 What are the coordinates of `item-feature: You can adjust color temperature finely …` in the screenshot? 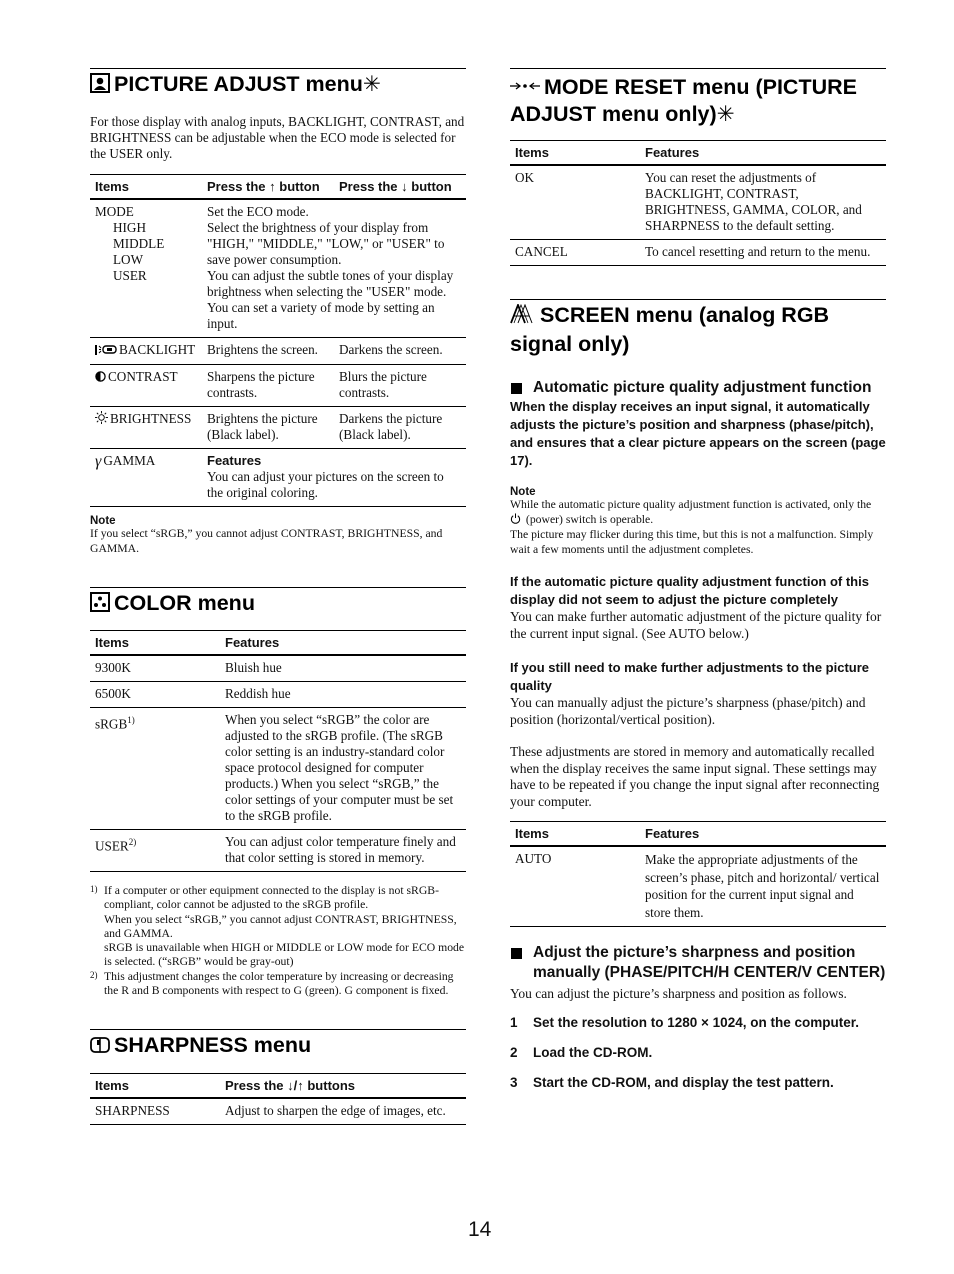 It's located at (343, 850).